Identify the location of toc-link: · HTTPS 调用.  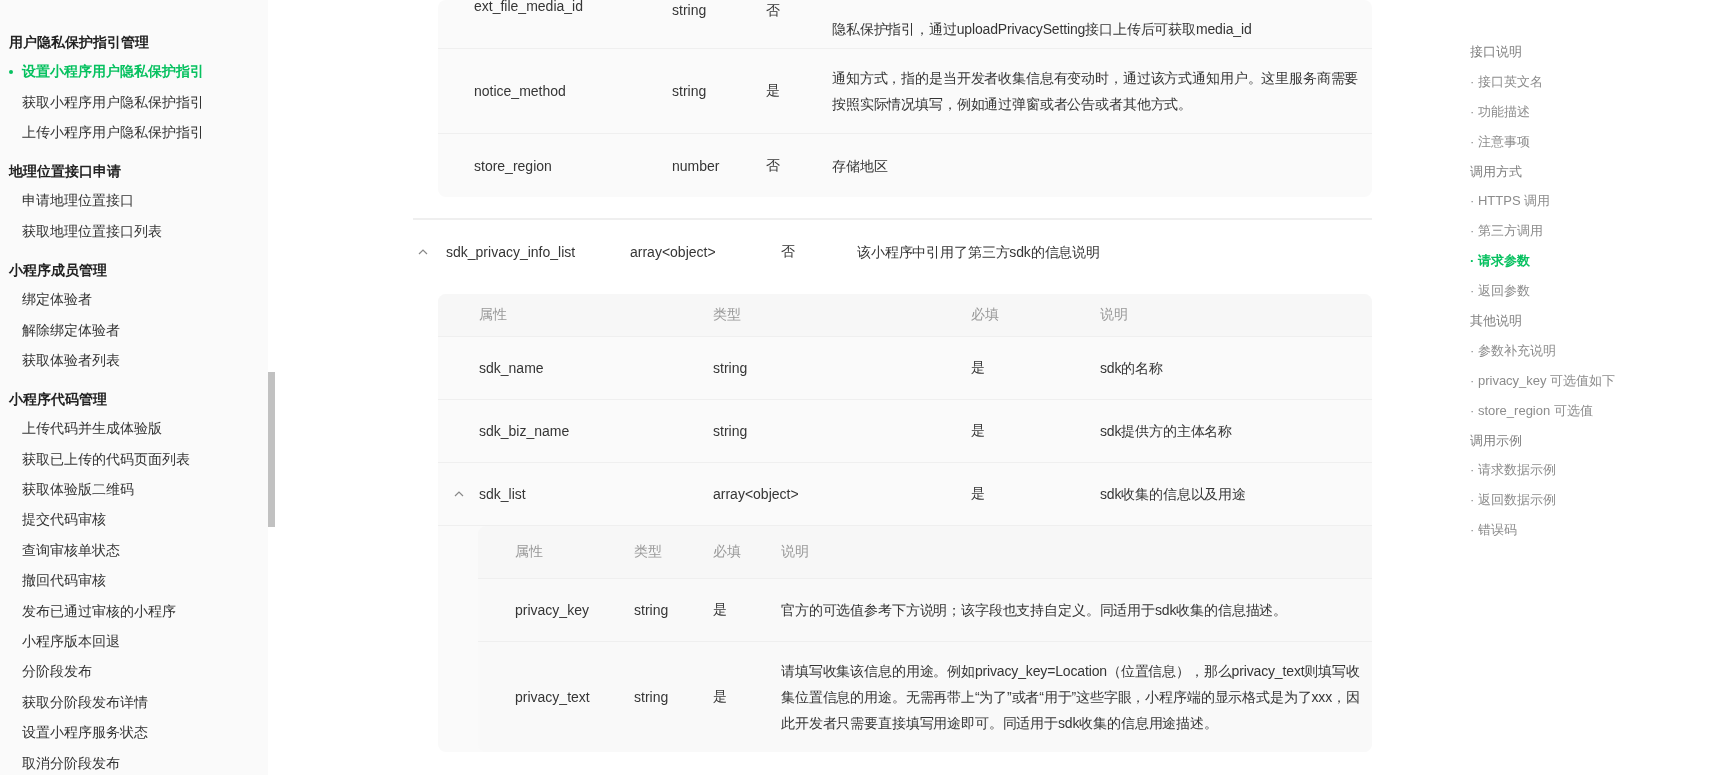
(1510, 201).